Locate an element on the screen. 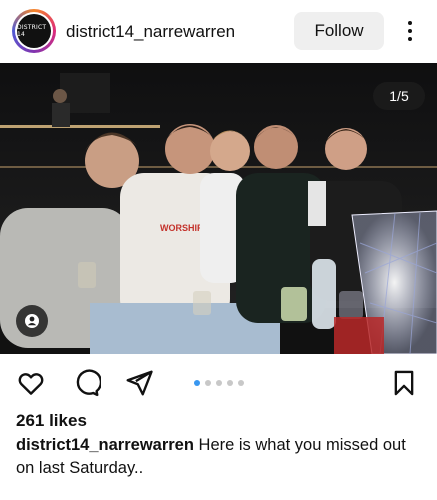 This screenshot has height=500, width=437. more-options-icon is located at coordinates (410, 31).